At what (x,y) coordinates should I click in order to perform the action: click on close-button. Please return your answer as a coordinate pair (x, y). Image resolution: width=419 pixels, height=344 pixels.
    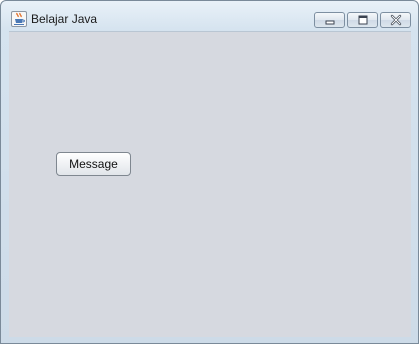
    Looking at the image, I should click on (395, 20).